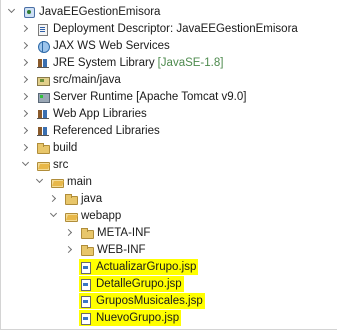 Image resolution: width=337 pixels, height=330 pixels. I want to click on tree-item-main: main, so click(63, 182).